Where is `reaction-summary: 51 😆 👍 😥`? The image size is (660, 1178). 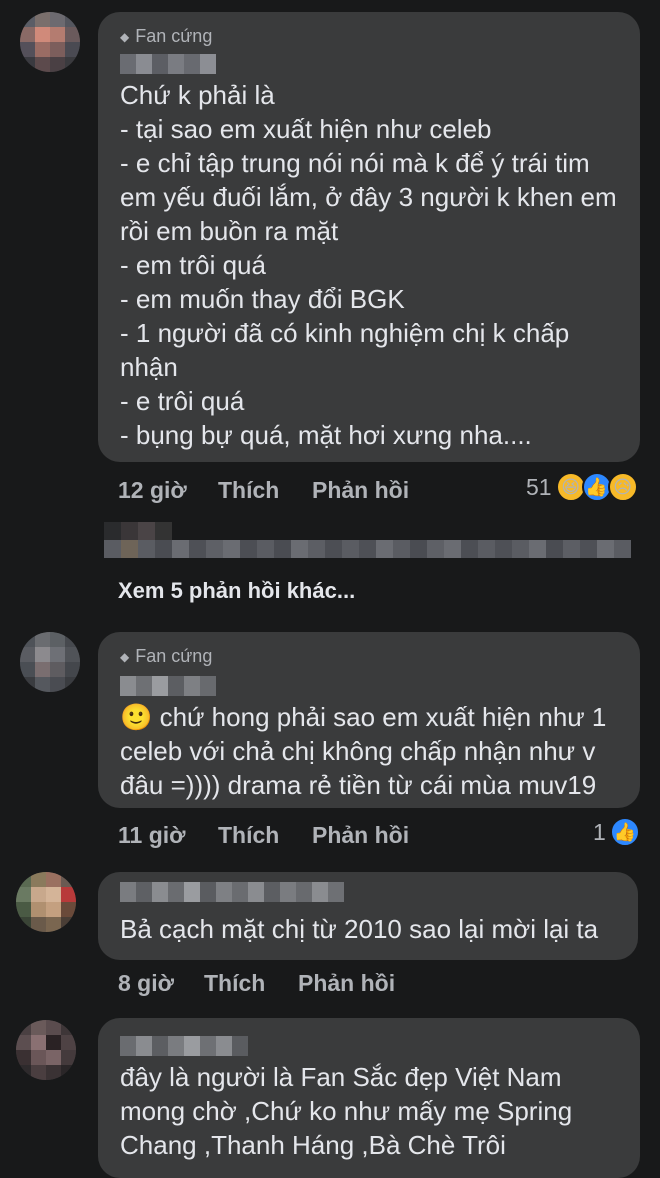
reaction-summary: 51 😆 👍 😥 is located at coordinates (582, 487).